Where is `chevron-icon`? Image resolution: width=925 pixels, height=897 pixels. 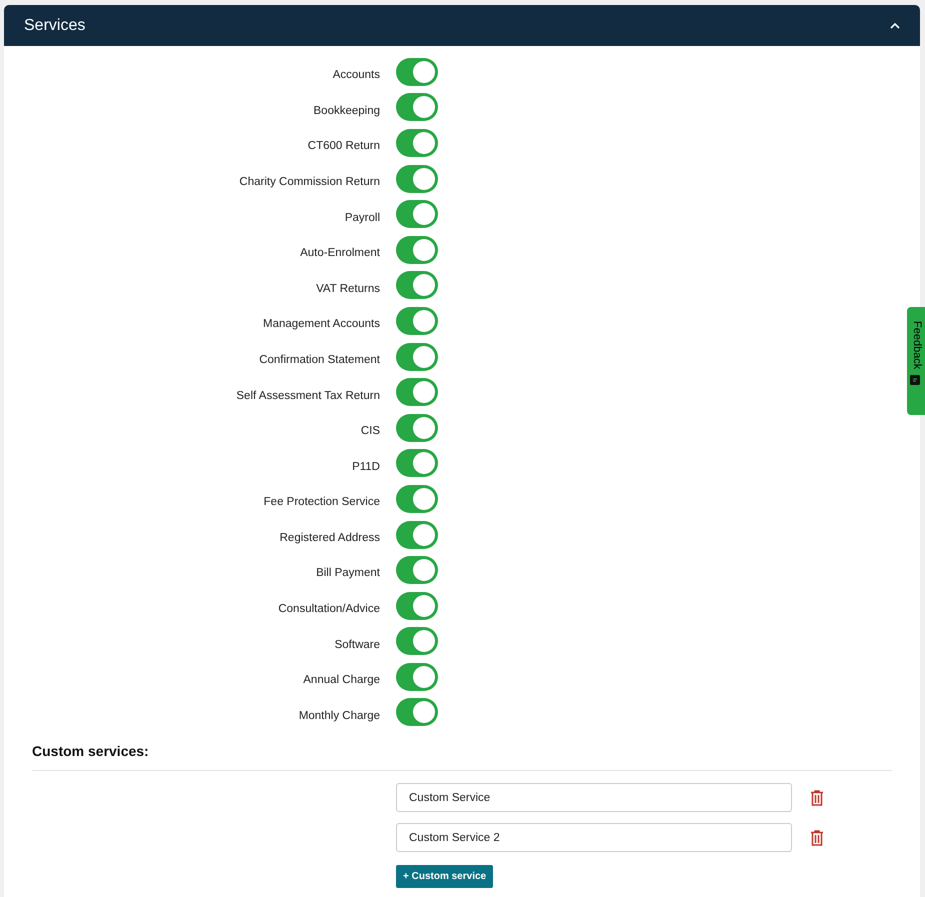 chevron-icon is located at coordinates (895, 25).